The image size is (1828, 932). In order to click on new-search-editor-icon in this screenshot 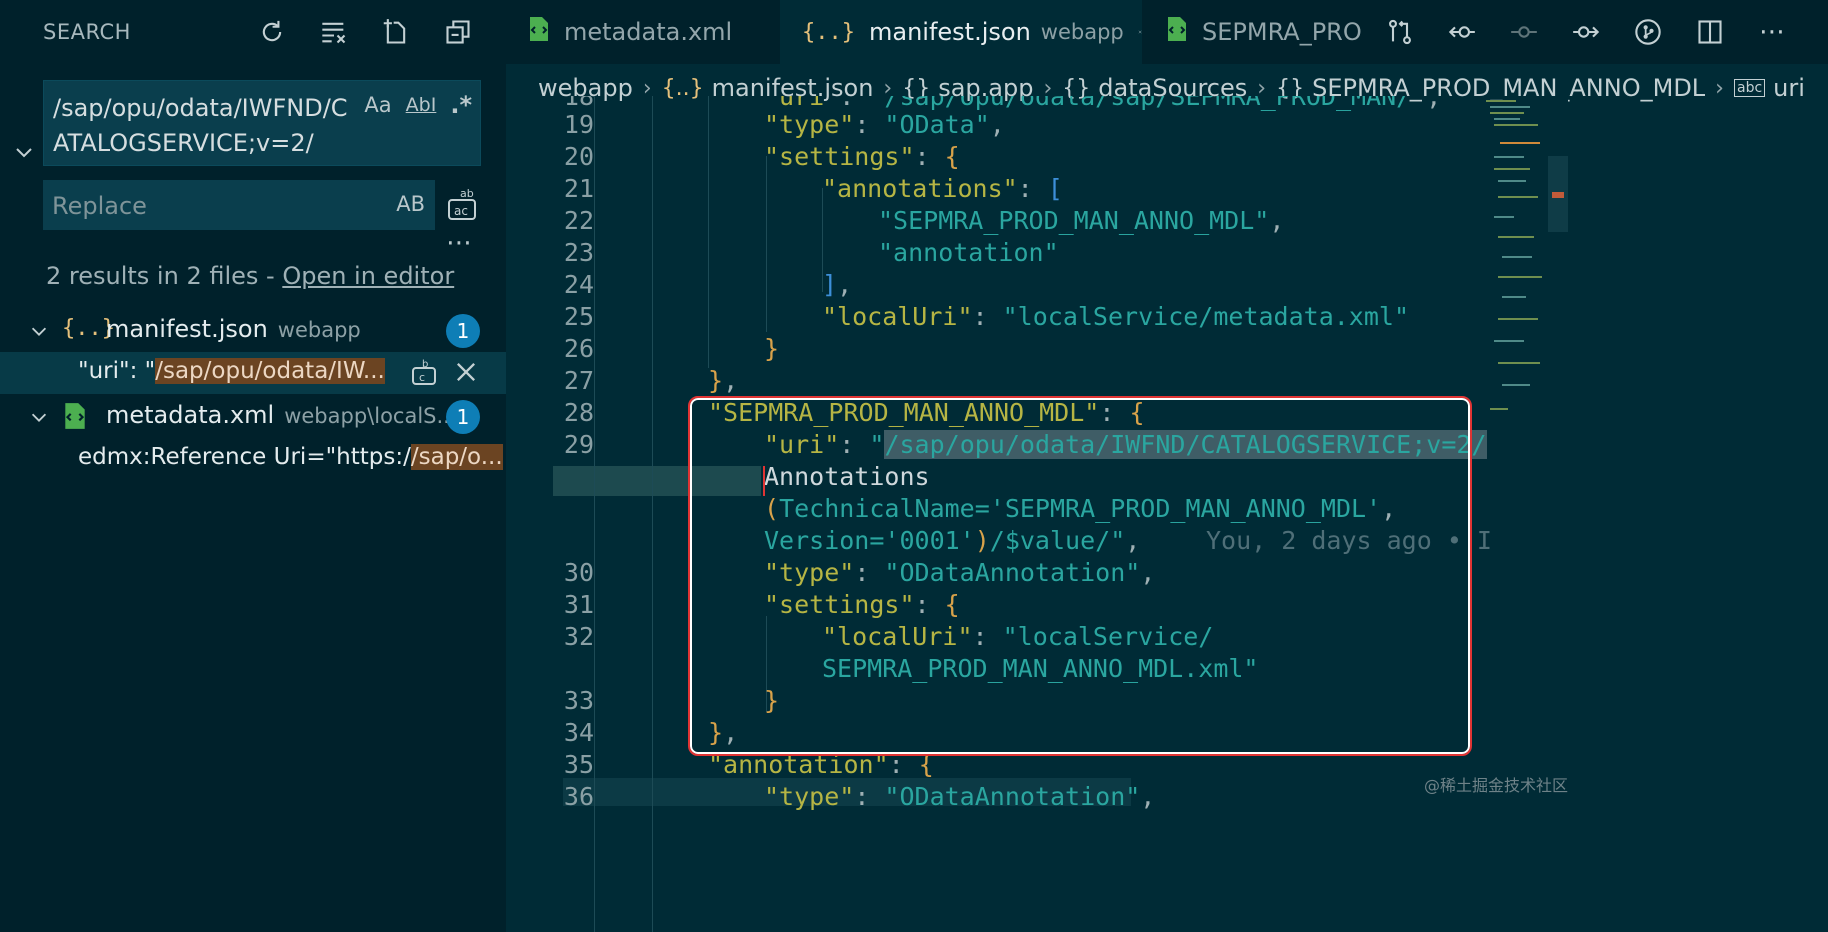, I will do `click(396, 32)`.